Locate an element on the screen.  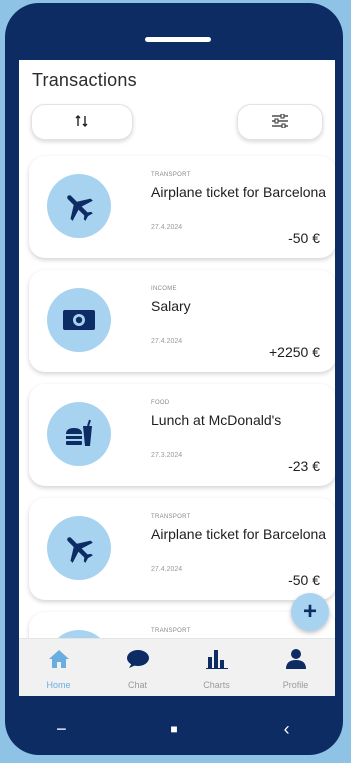
sort-button is located at coordinates (82, 122).